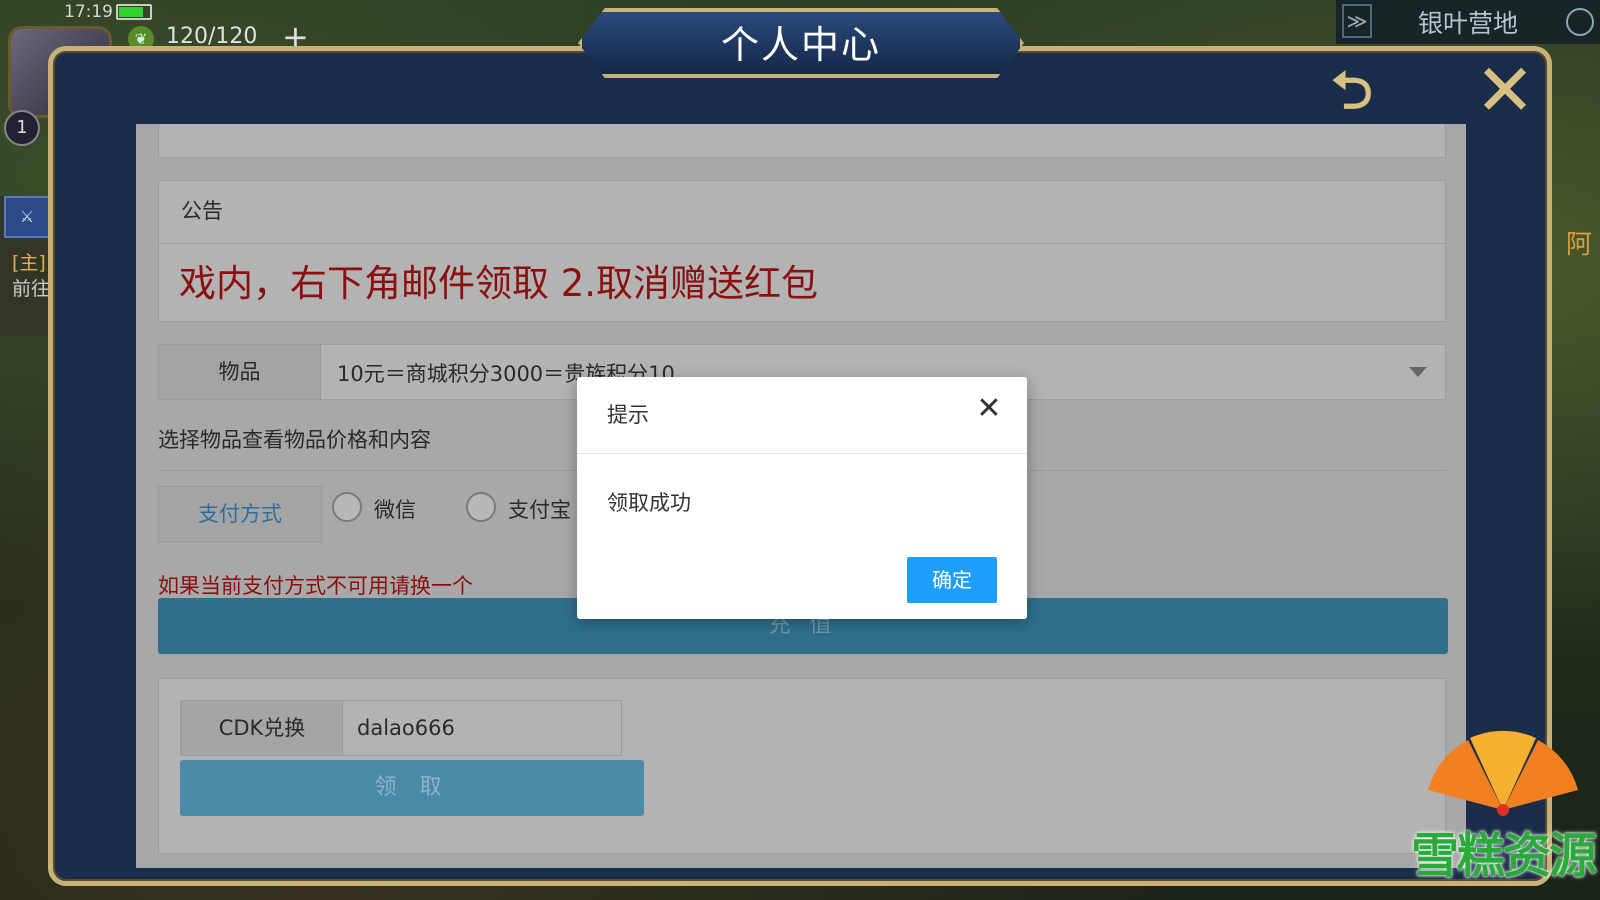 Image resolution: width=1600 pixels, height=900 pixels. Describe the element at coordinates (88, 12) in the screenshot. I see `clock: 17:19` at that location.